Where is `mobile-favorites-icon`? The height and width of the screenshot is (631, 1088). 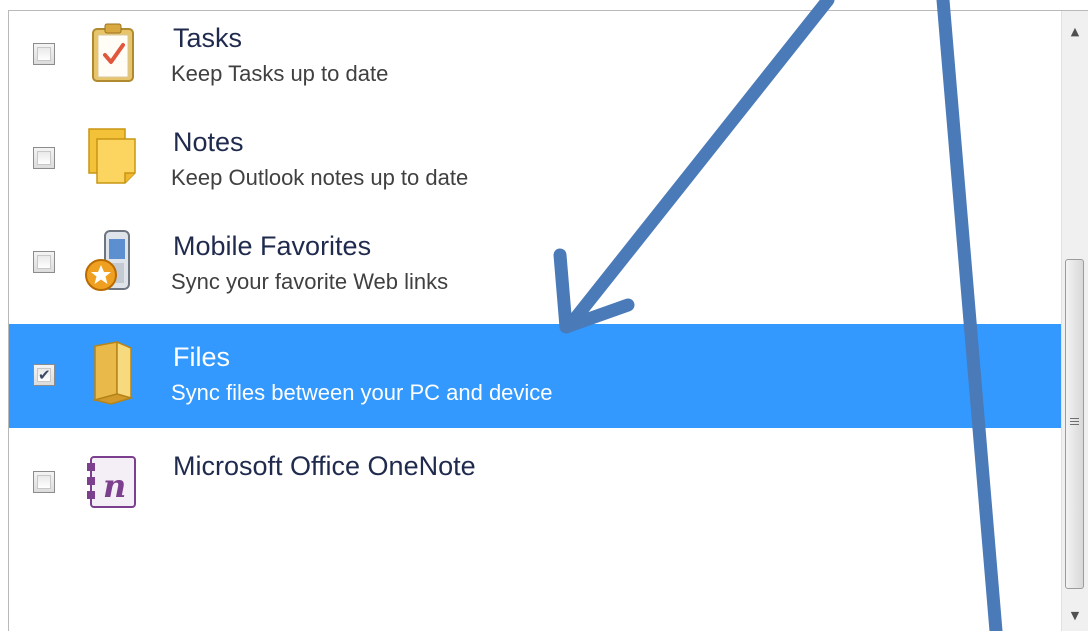
mobile-favorites-icon is located at coordinates (113, 262).